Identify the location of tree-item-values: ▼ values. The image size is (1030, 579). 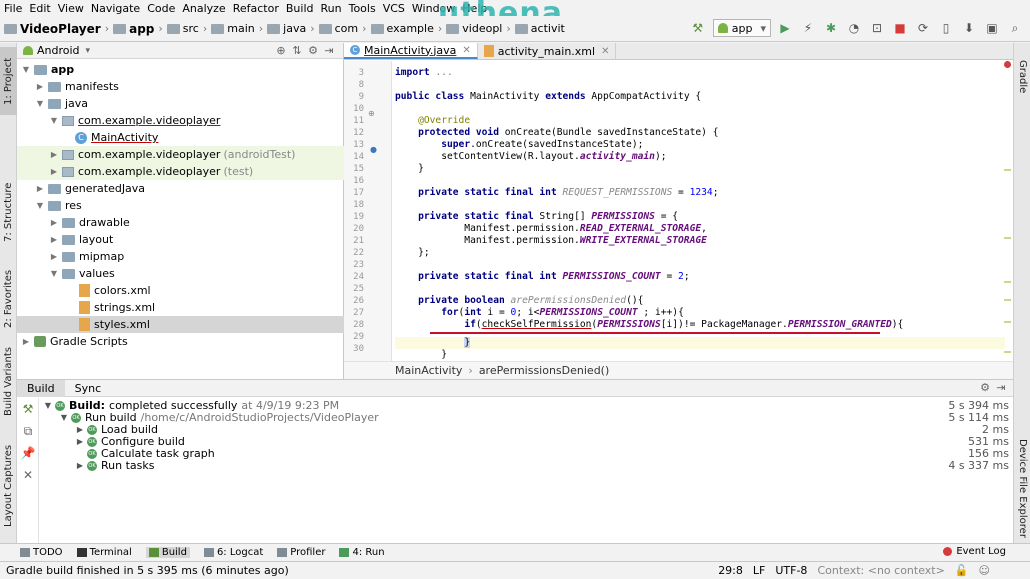
(180, 273).